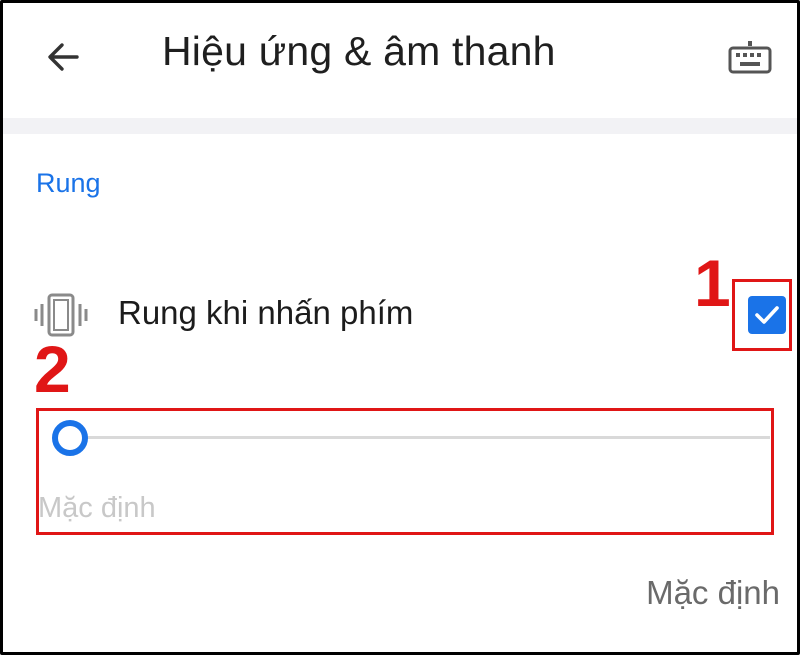 The height and width of the screenshot is (655, 800). I want to click on arrow-left-icon, so click(63, 57).